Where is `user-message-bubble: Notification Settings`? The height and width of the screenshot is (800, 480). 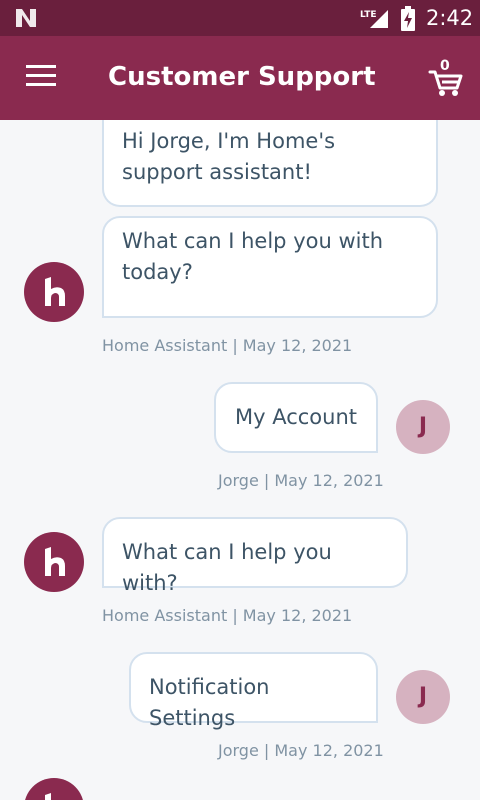
user-message-bubble: Notification Settings is located at coordinates (253, 691).